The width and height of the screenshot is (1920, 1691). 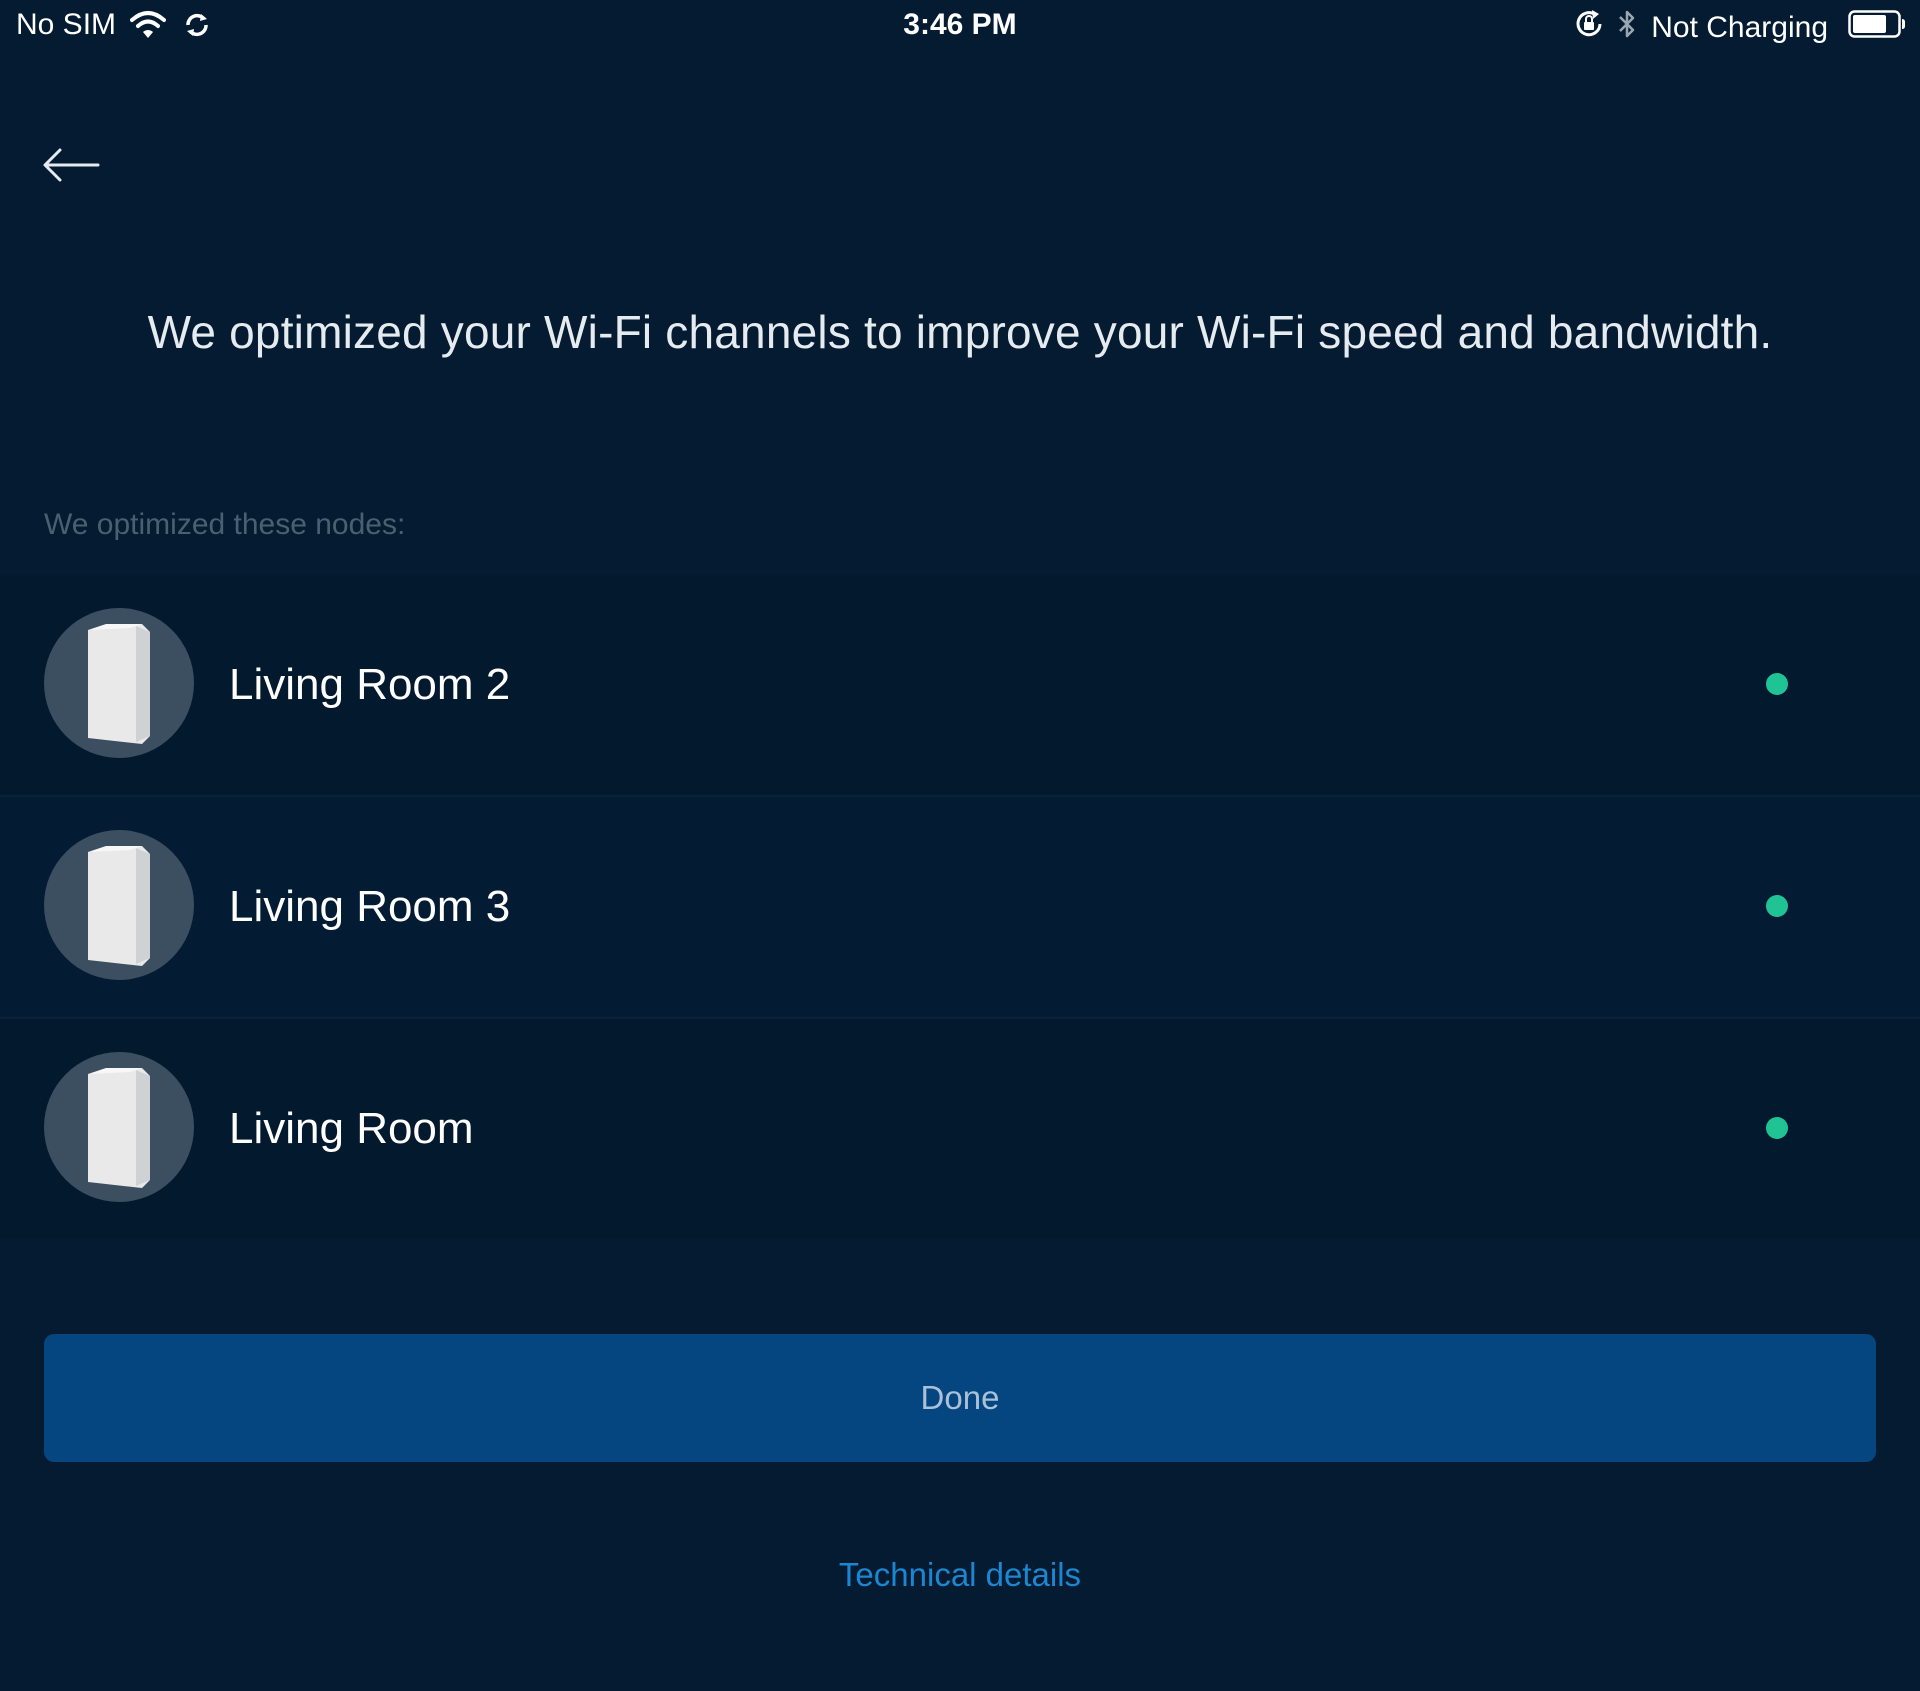 I want to click on node-row: Living Room 2, so click(x=960, y=686).